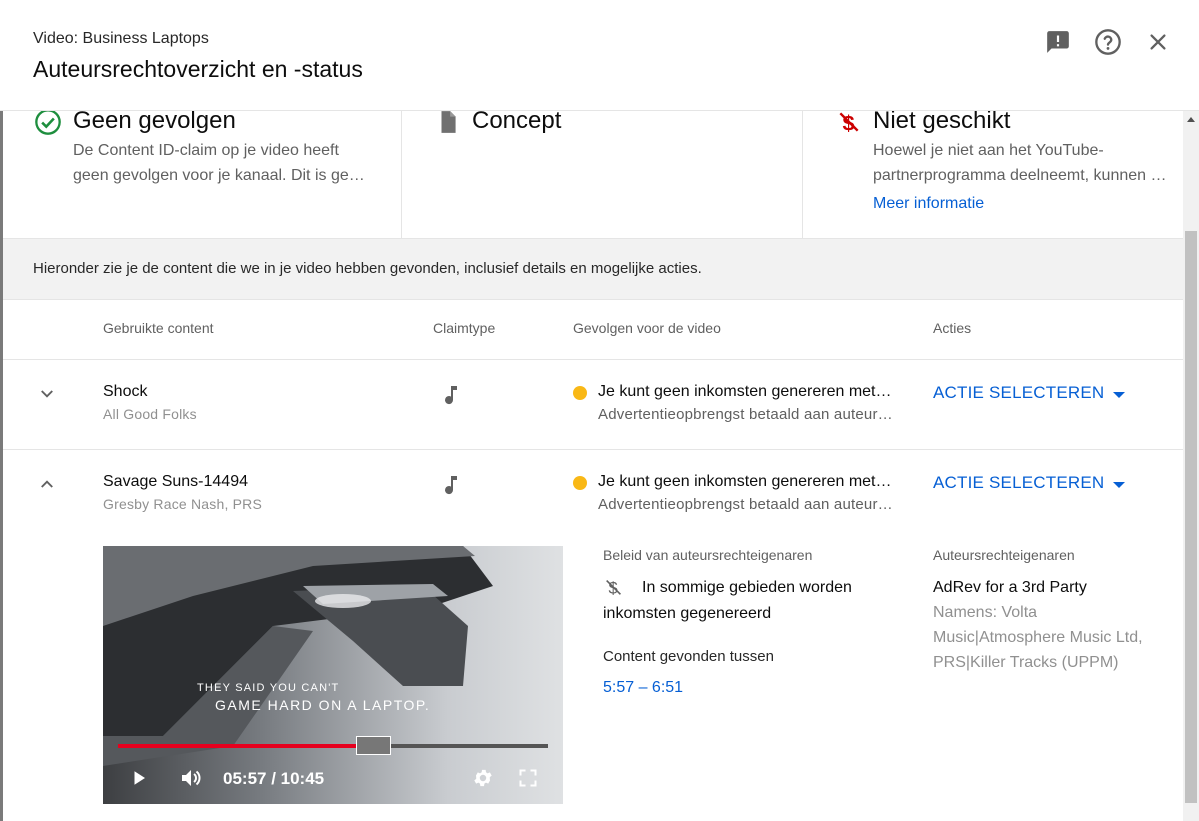 This screenshot has height=821, width=1199. What do you see at coordinates (1158, 42) in the screenshot?
I see `close-icon` at bounding box center [1158, 42].